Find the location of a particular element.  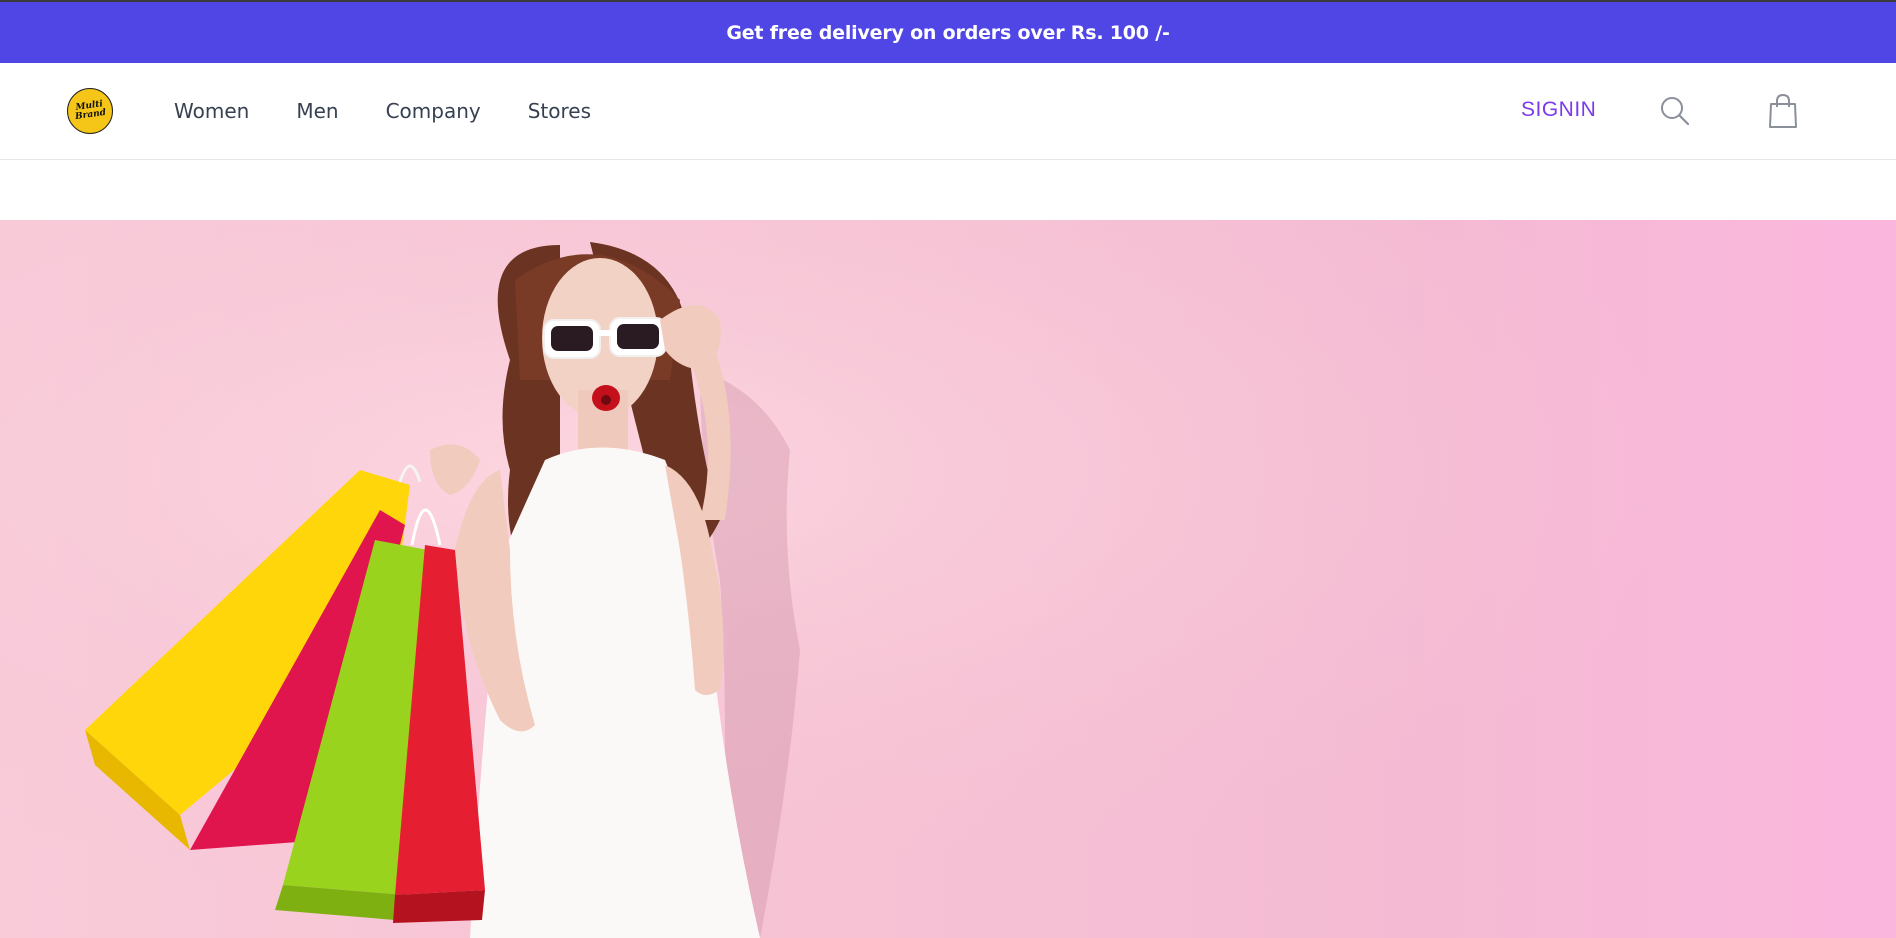

nav-link-women: Women is located at coordinates (211, 111).